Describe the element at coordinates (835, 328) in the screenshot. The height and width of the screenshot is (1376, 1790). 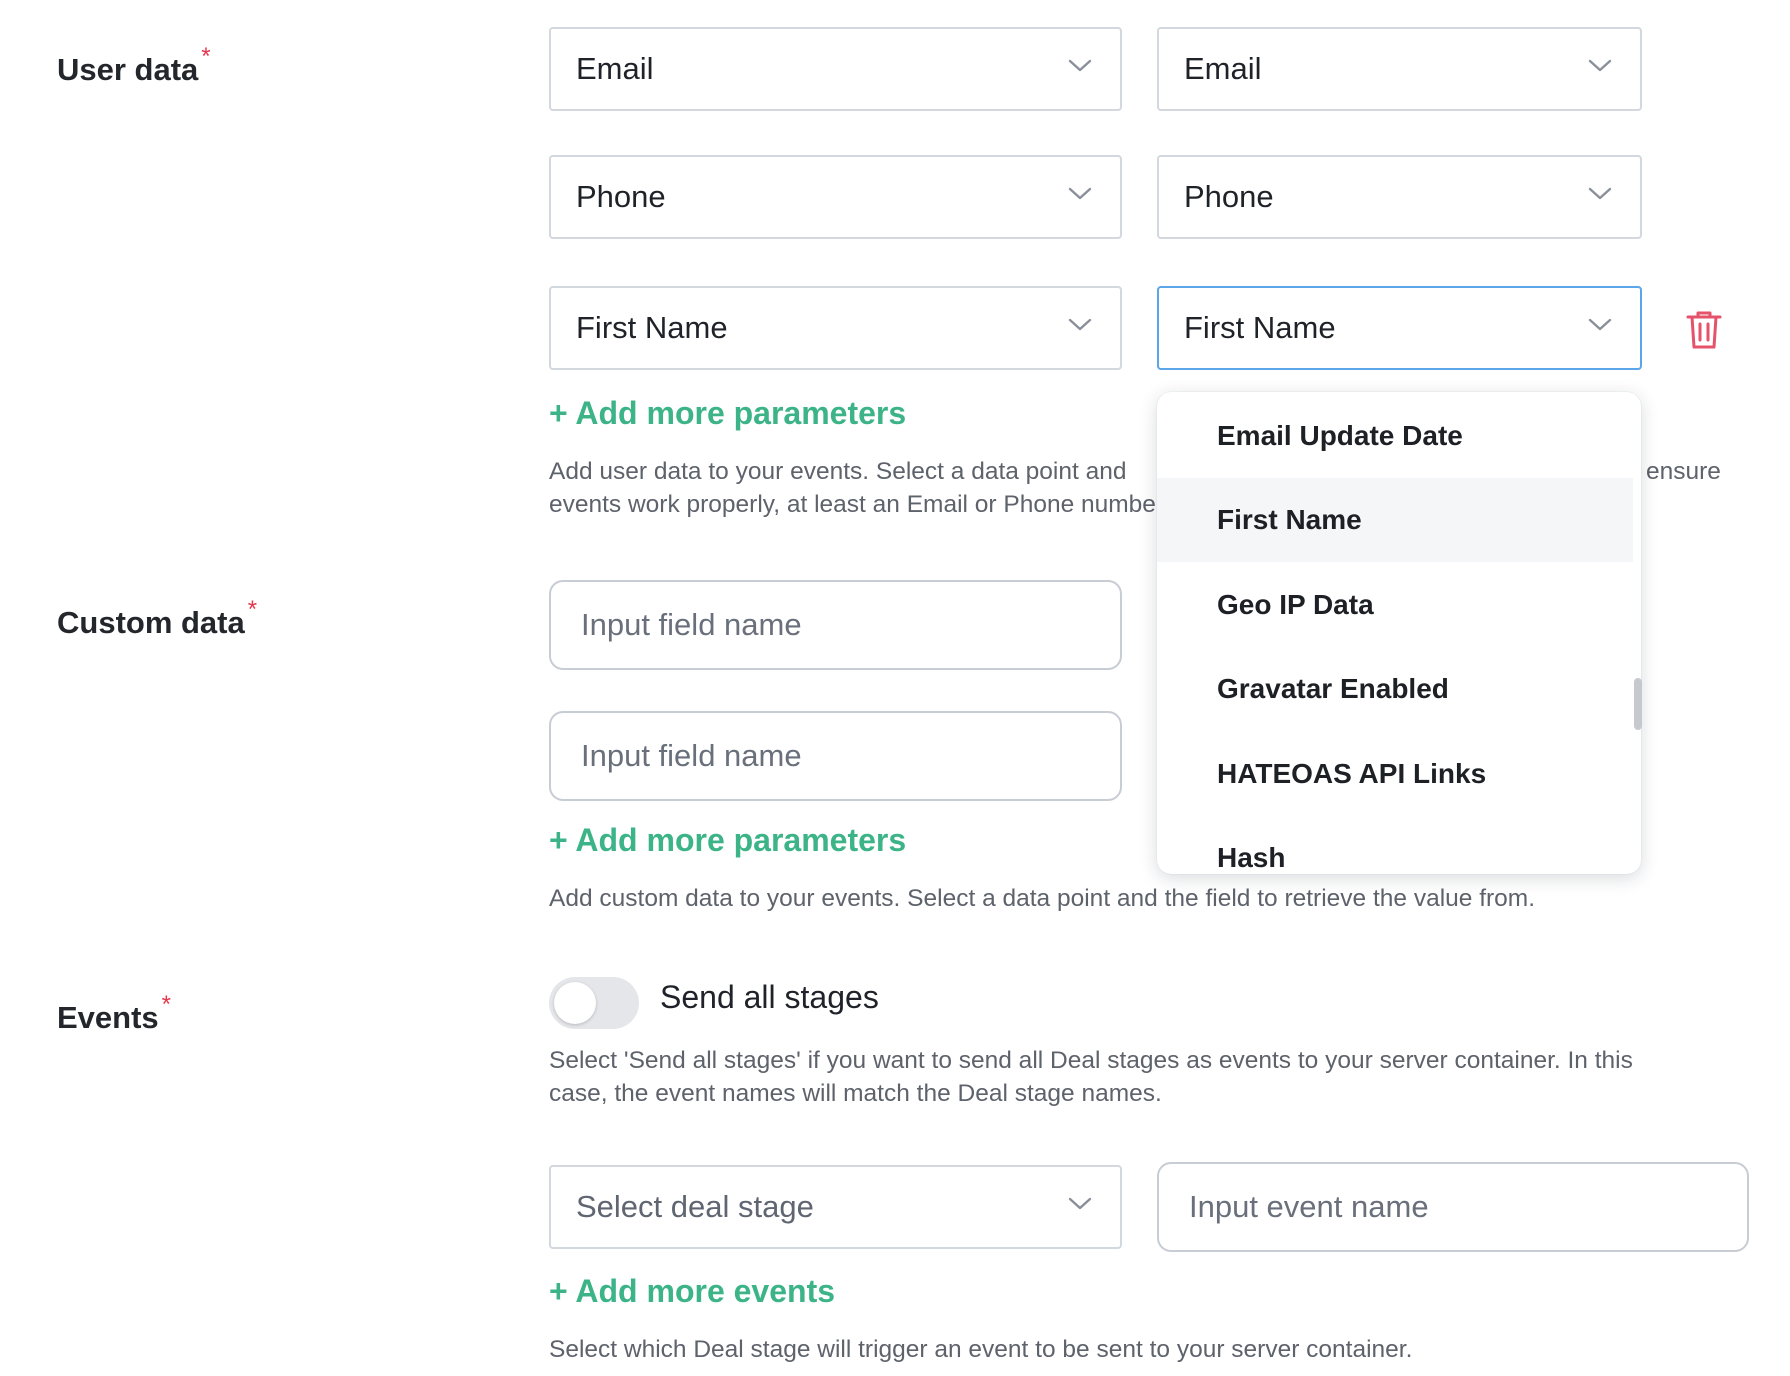
I see `user-data-source-select-first-name: First Name` at that location.